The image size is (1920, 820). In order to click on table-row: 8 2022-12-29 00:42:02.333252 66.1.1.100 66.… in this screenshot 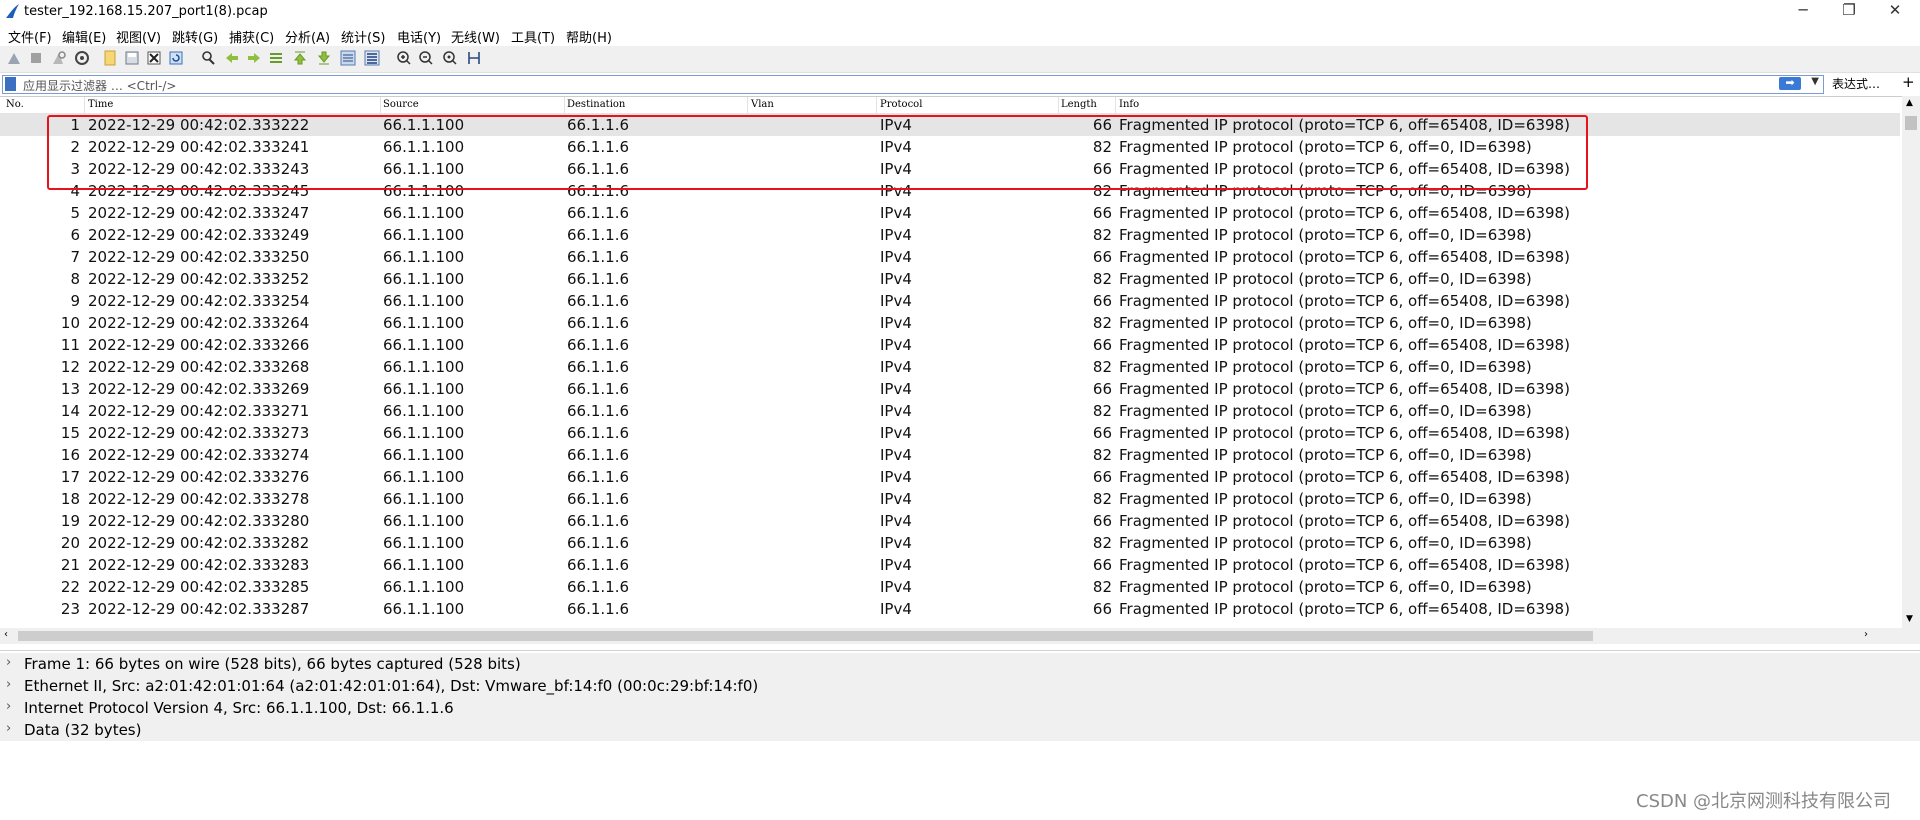, I will do `click(950, 279)`.